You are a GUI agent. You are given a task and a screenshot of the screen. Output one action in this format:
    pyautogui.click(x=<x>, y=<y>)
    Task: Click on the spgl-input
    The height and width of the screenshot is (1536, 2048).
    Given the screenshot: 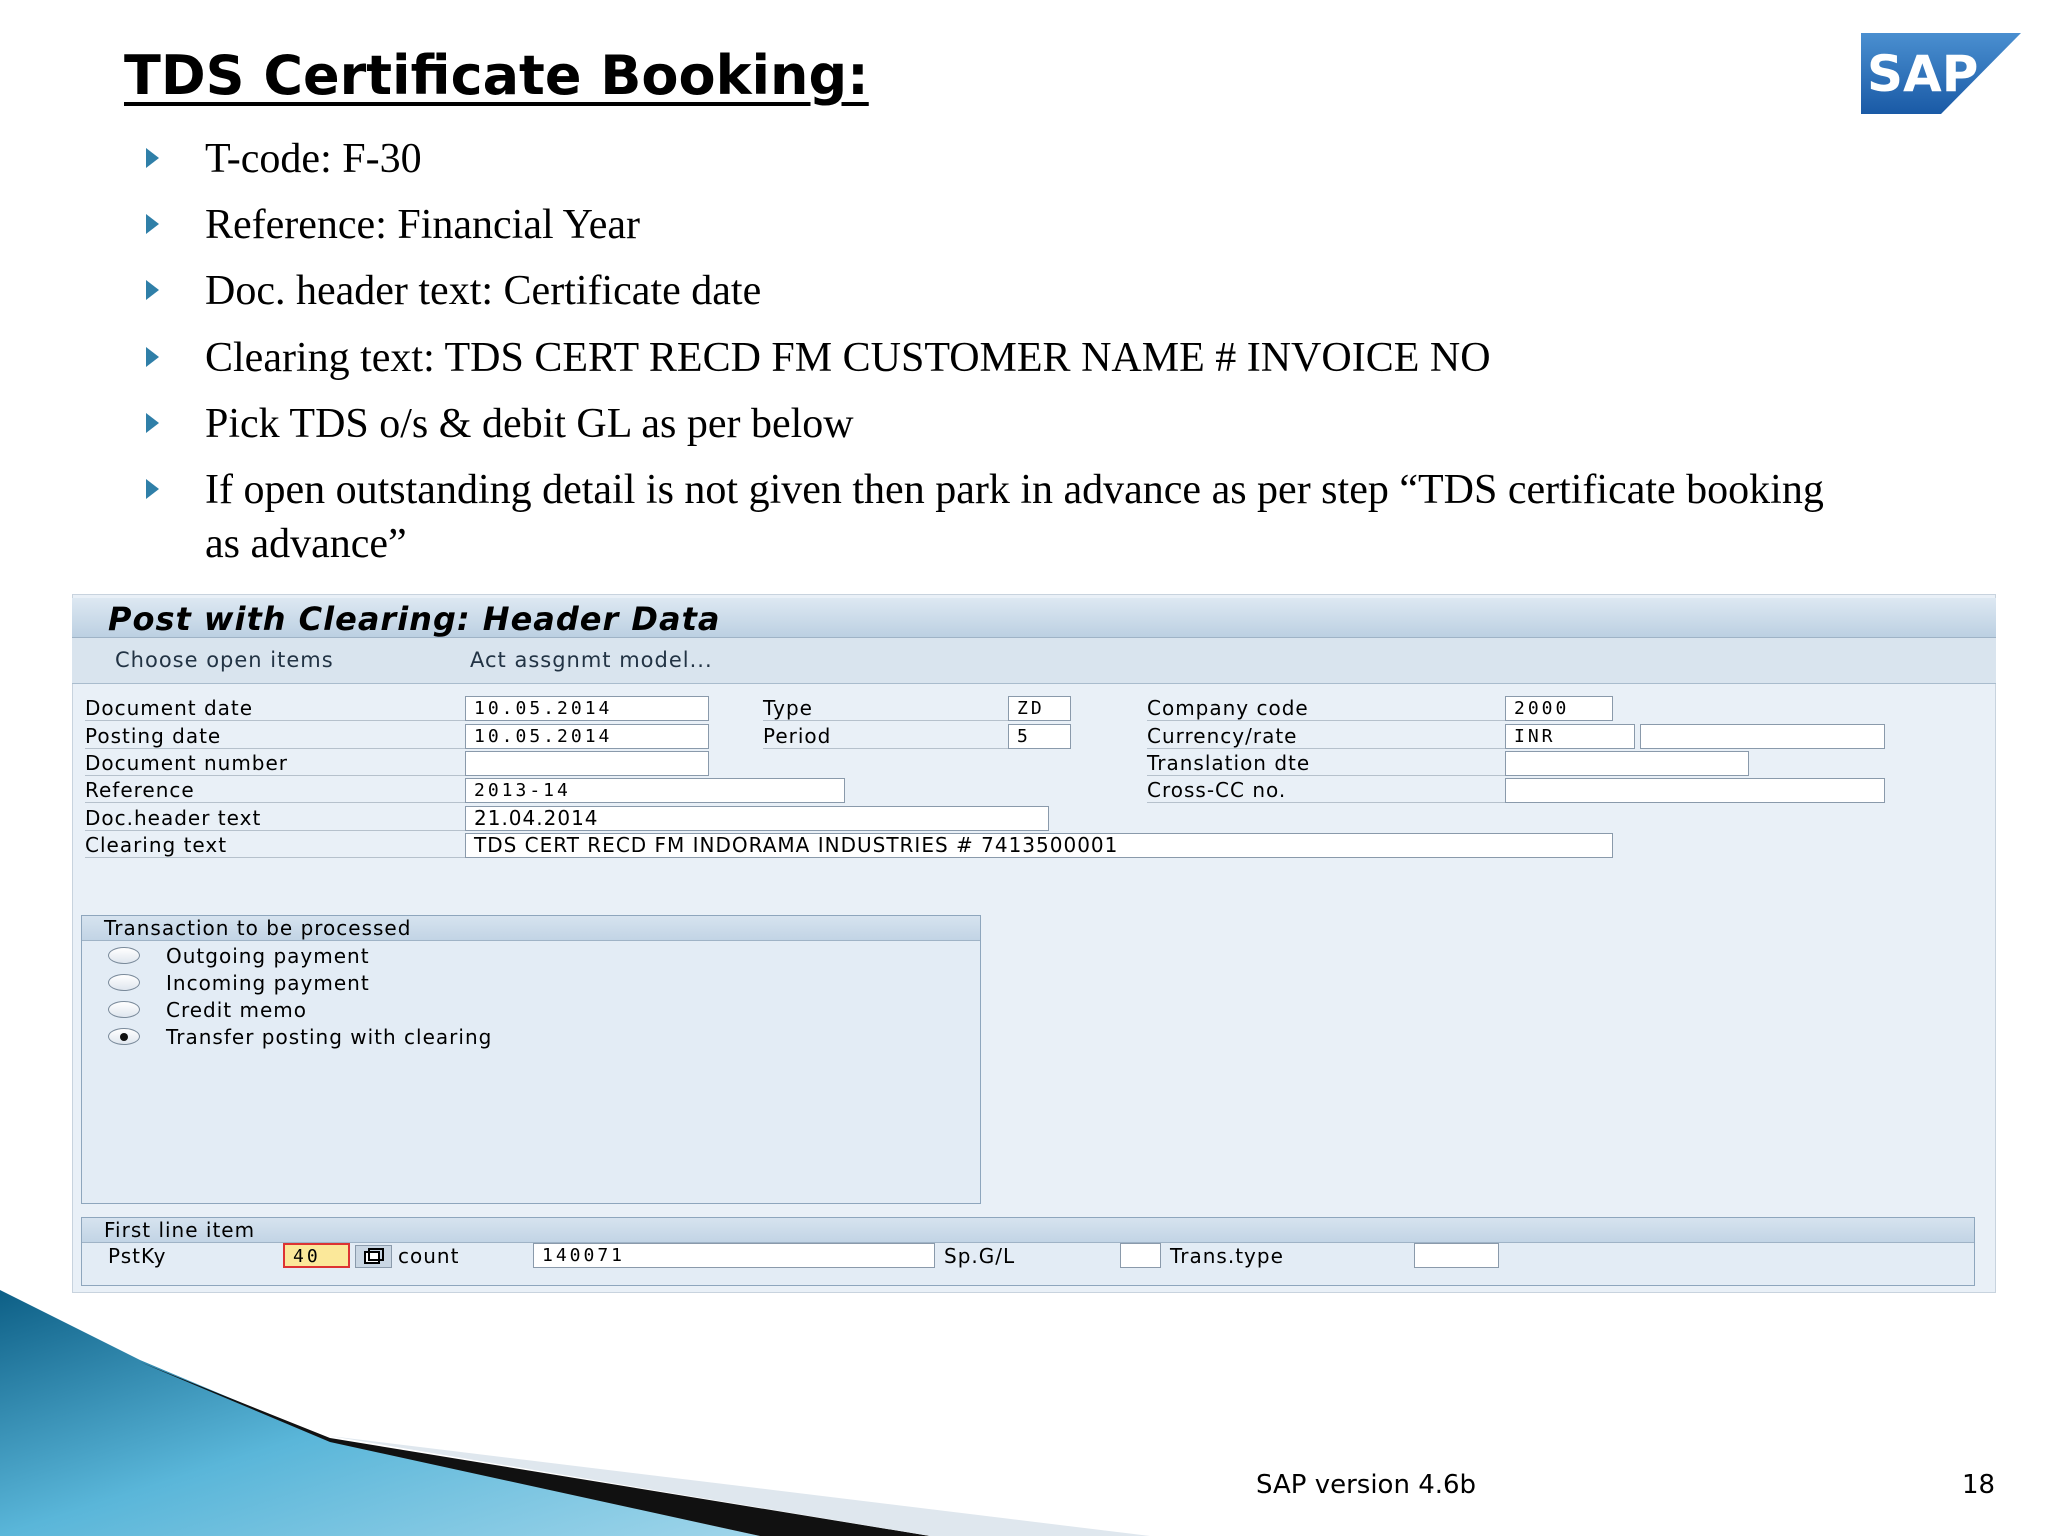 What is the action you would take?
    pyautogui.click(x=1140, y=1255)
    